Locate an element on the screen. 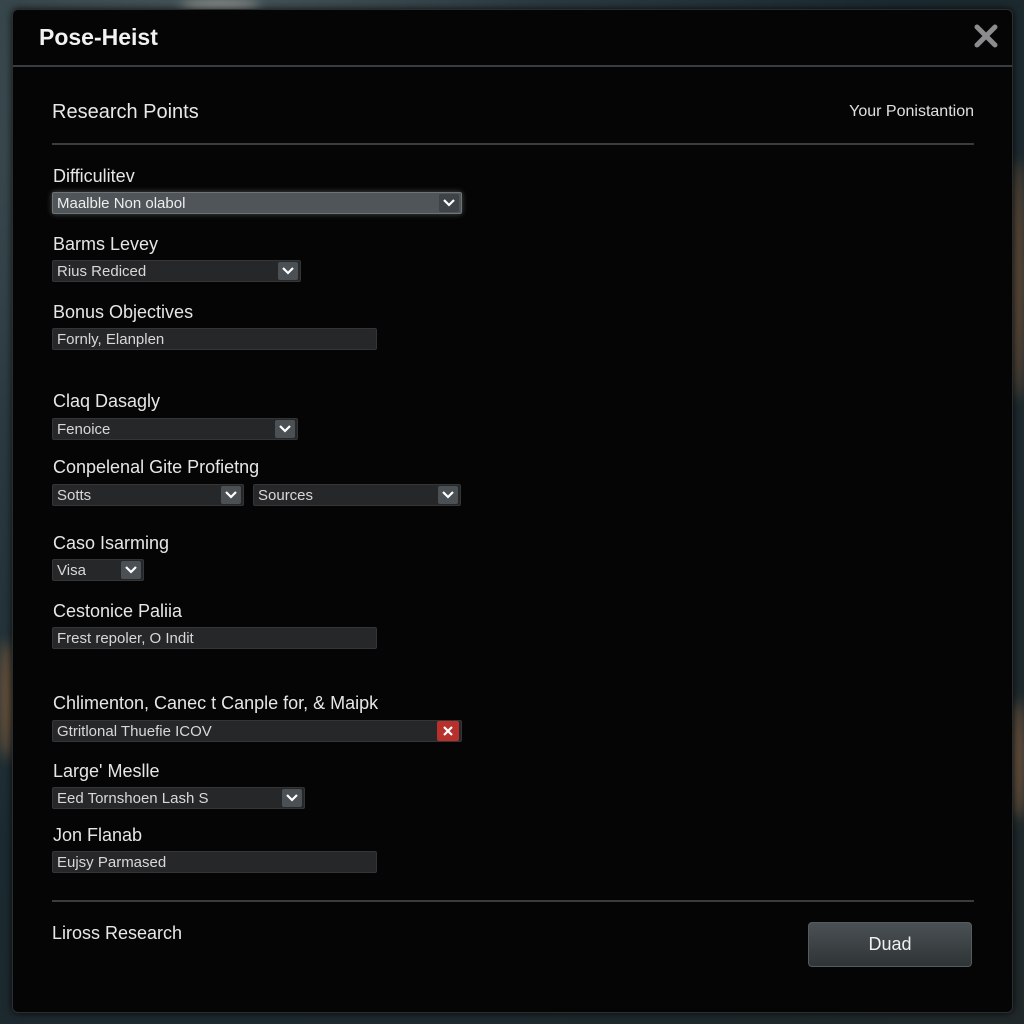 The width and height of the screenshot is (1024, 1024). dropdown-value: Maalble Non olabol is located at coordinates (121, 203).